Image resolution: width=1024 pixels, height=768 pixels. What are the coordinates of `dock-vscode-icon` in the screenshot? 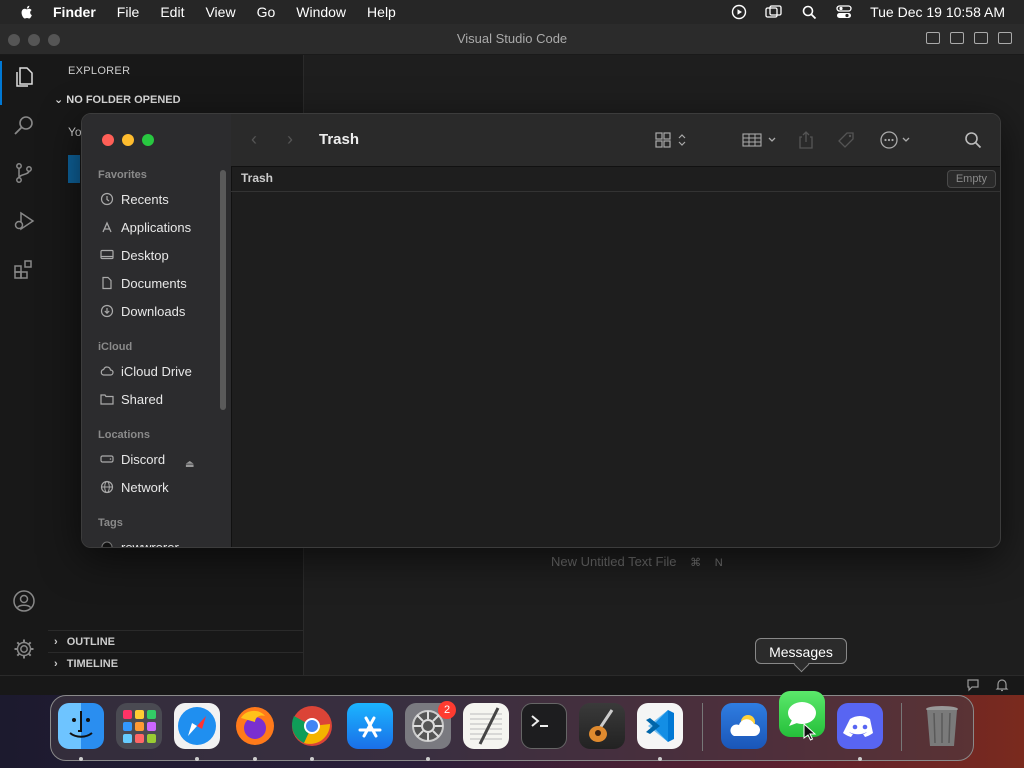 It's located at (660, 726).